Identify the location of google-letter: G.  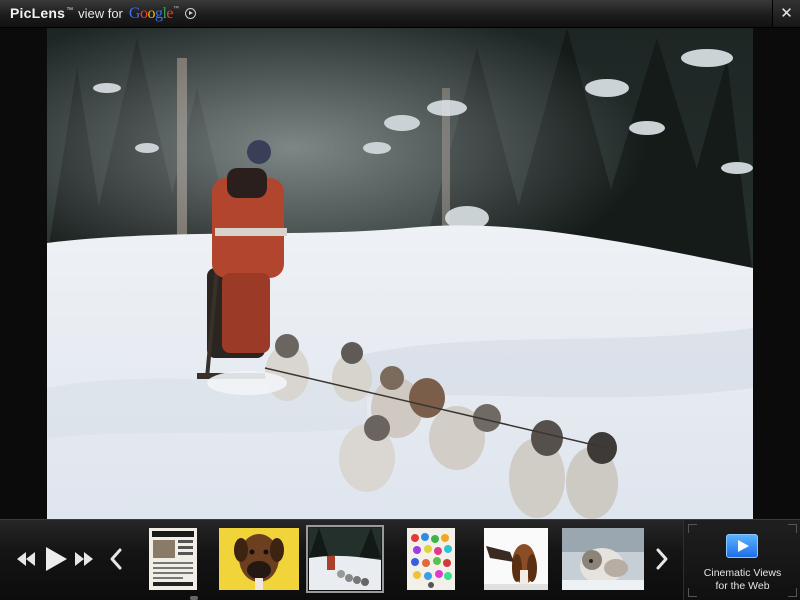
(134, 13).